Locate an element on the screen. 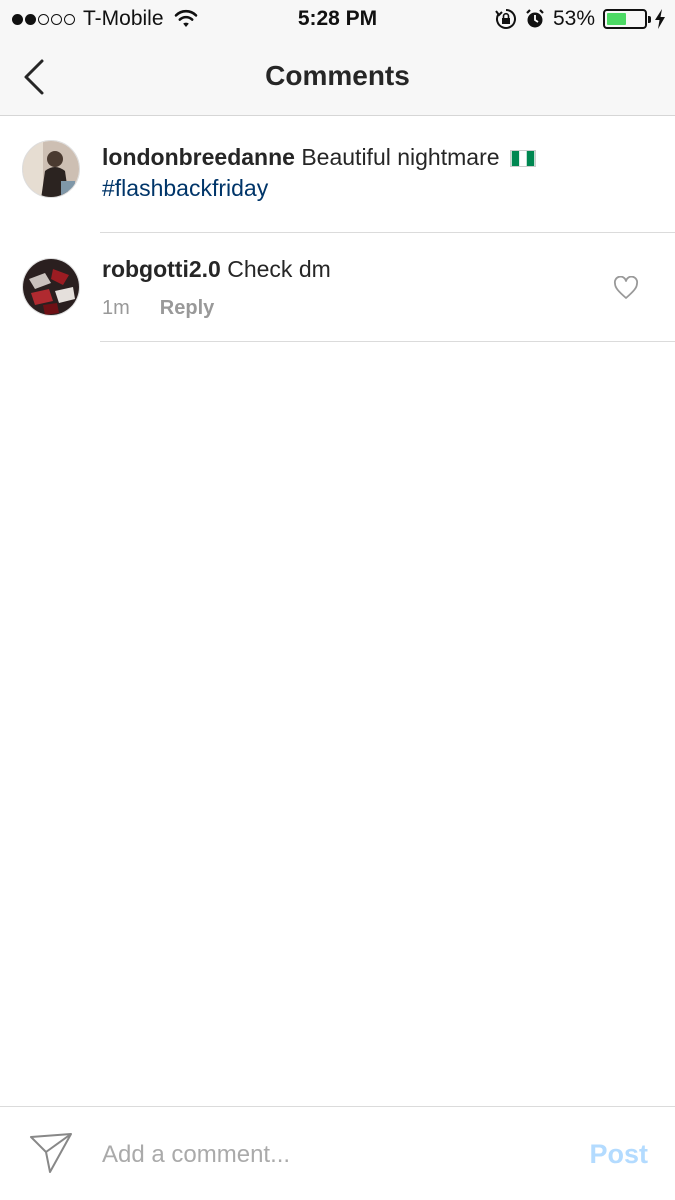 The image size is (675, 1200). comment-item: robgotti2.0 Check dm 1m Reply is located at coordinates (337, 287).